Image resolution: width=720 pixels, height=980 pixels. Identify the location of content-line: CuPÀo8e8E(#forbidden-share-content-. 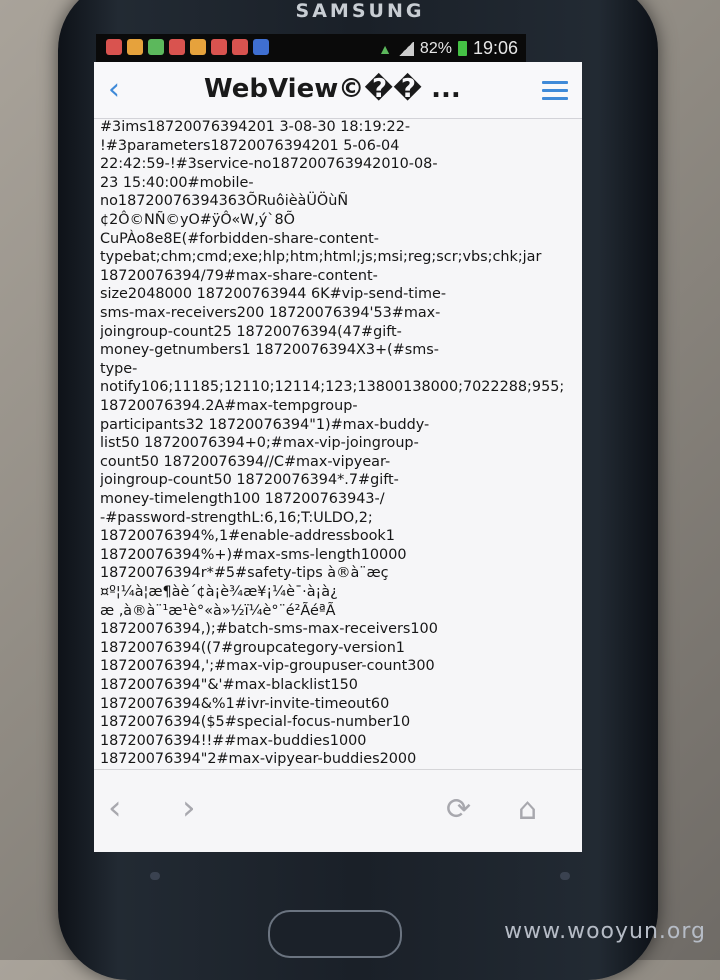
(239, 238).